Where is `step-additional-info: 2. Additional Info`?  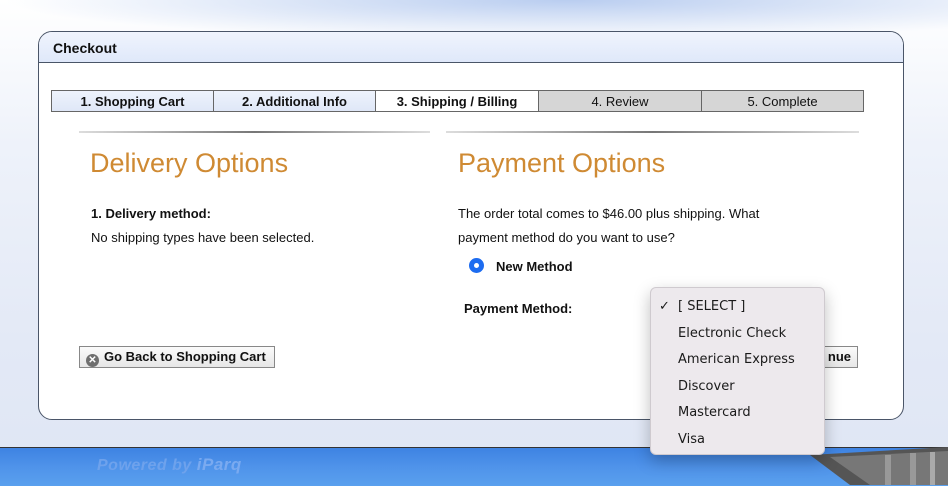
step-additional-info: 2. Additional Info is located at coordinates (294, 101).